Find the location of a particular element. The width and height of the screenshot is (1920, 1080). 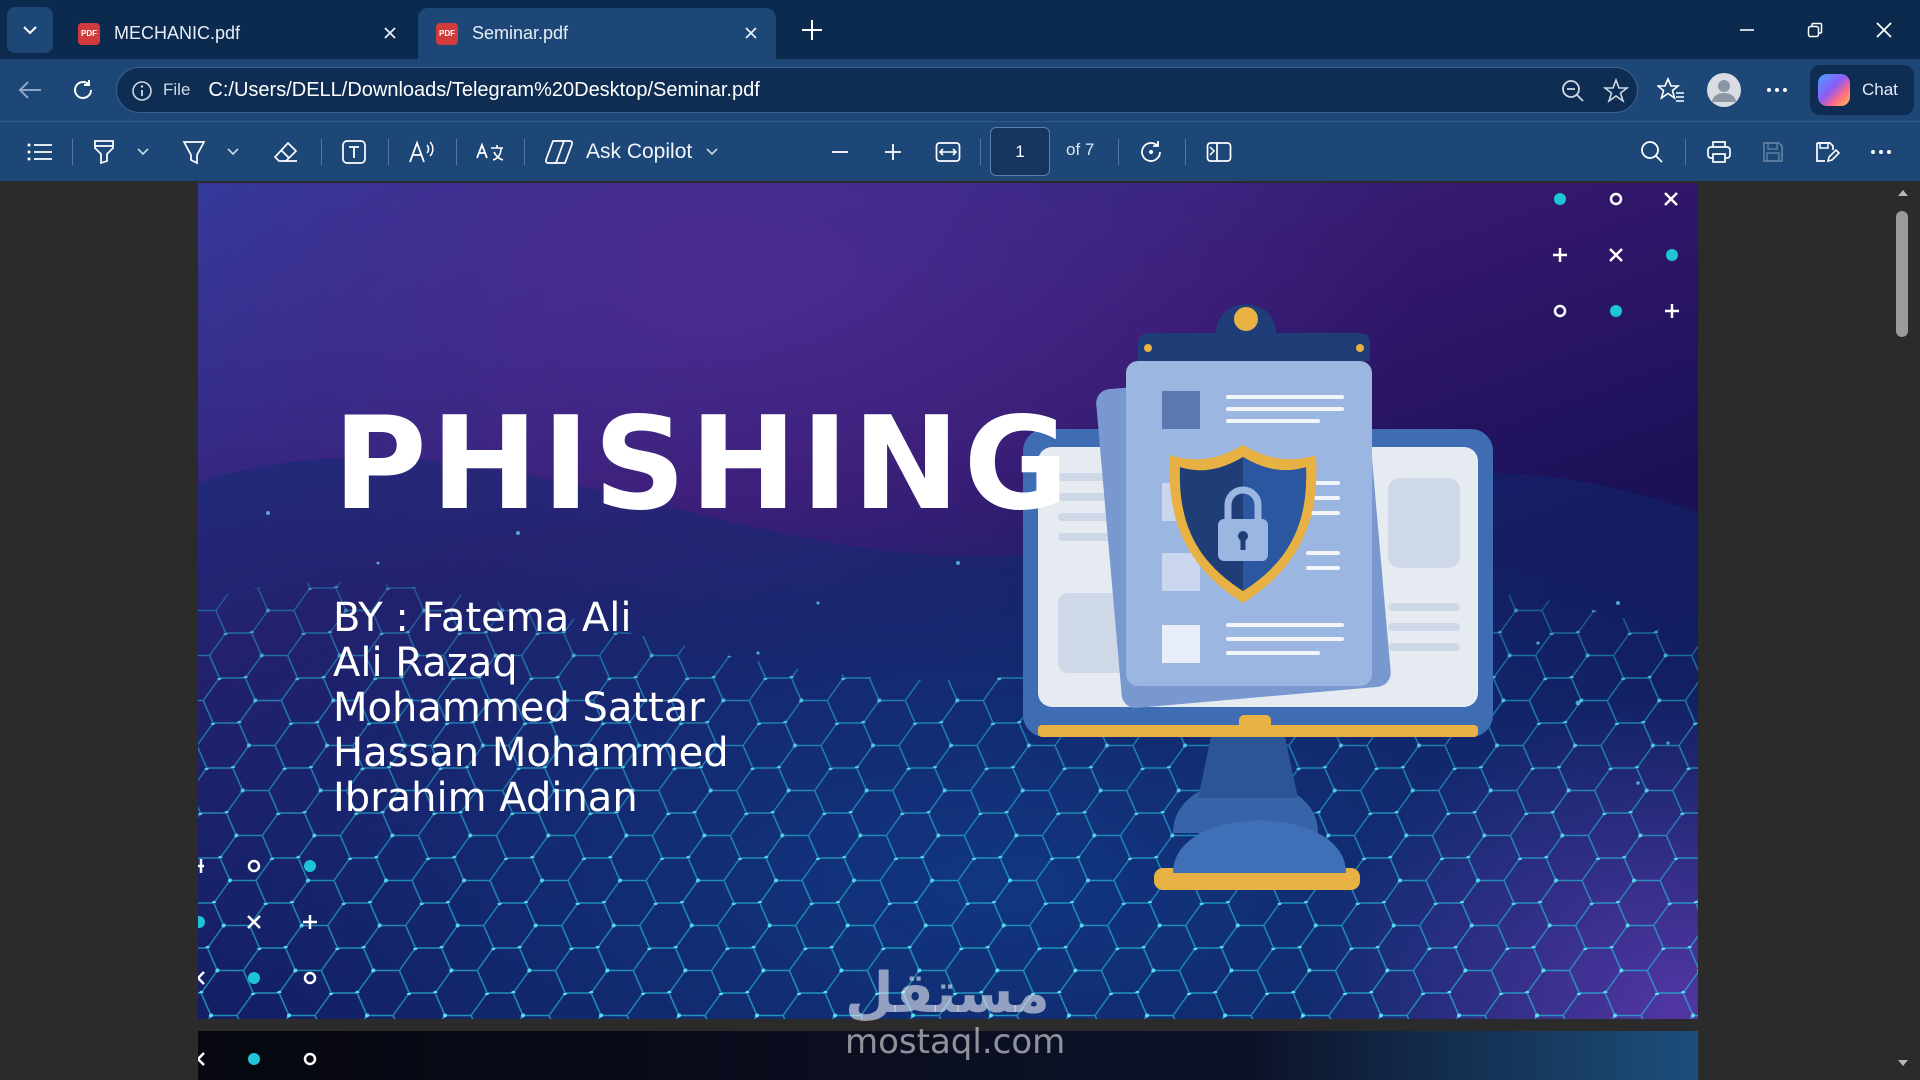

author-line: Mohammed Sattar is located at coordinates (519, 708).